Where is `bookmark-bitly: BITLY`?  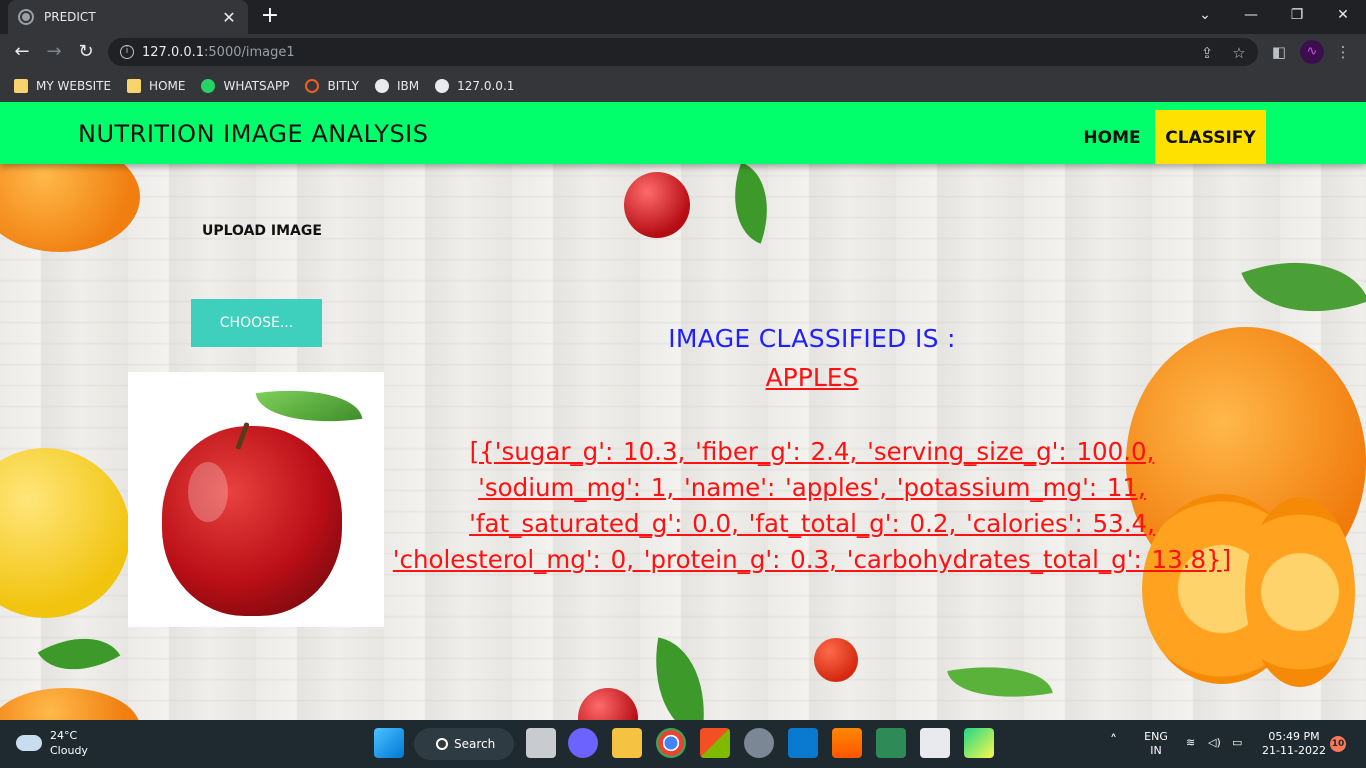
bookmark-bitly: BITLY is located at coordinates (332, 86).